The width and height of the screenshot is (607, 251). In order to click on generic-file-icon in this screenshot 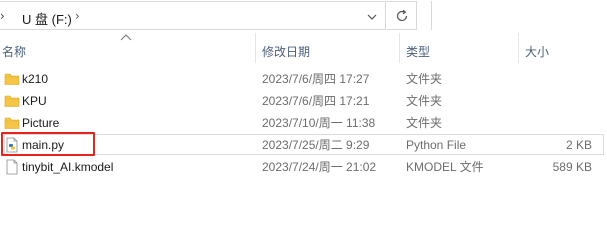, I will do `click(12, 167)`.